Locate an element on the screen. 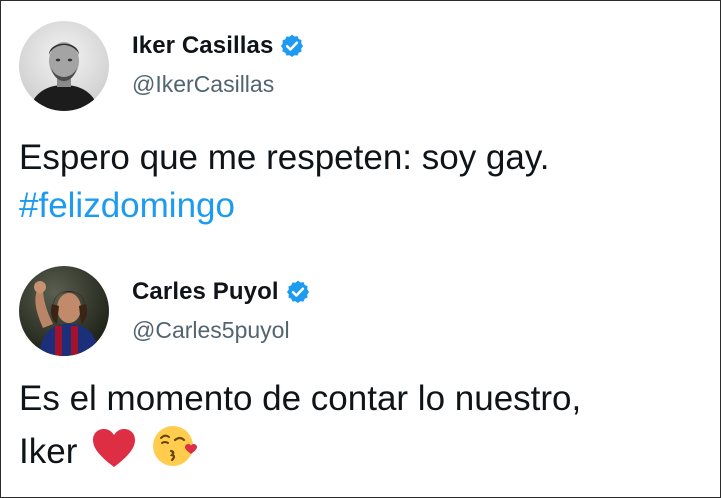 The width and height of the screenshot is (721, 498). tweet-text-line-2: Iker is located at coordinates (363, 449).